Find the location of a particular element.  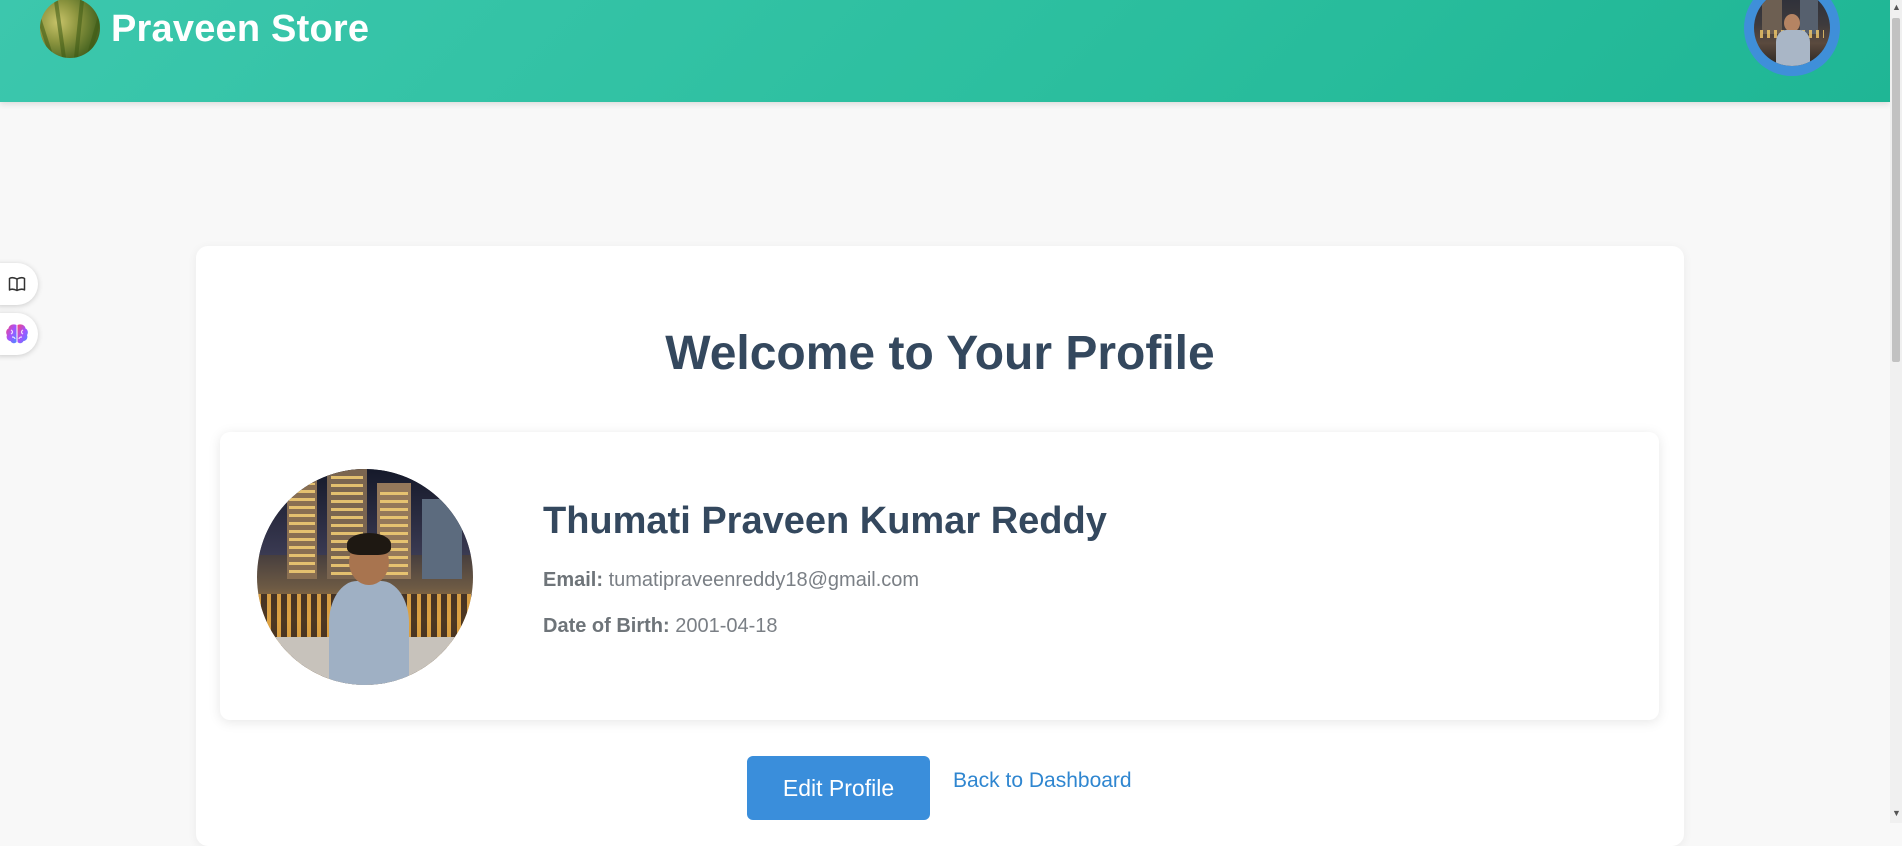

scroll-thumb is located at coordinates (1896, 190).